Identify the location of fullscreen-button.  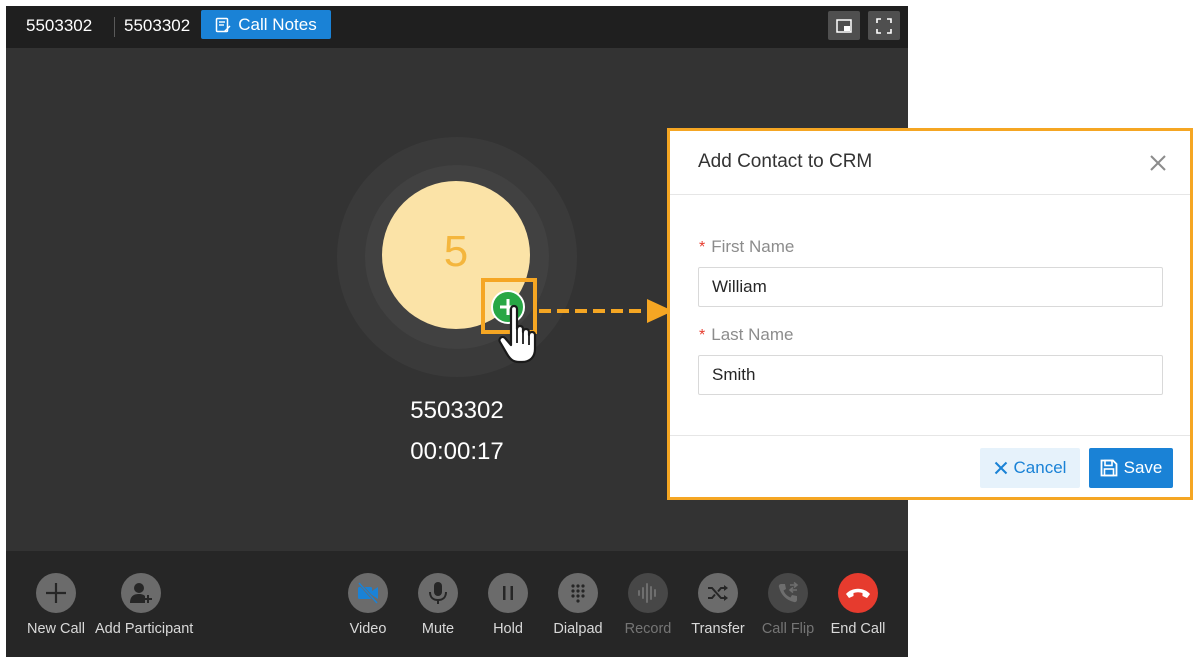
(884, 25).